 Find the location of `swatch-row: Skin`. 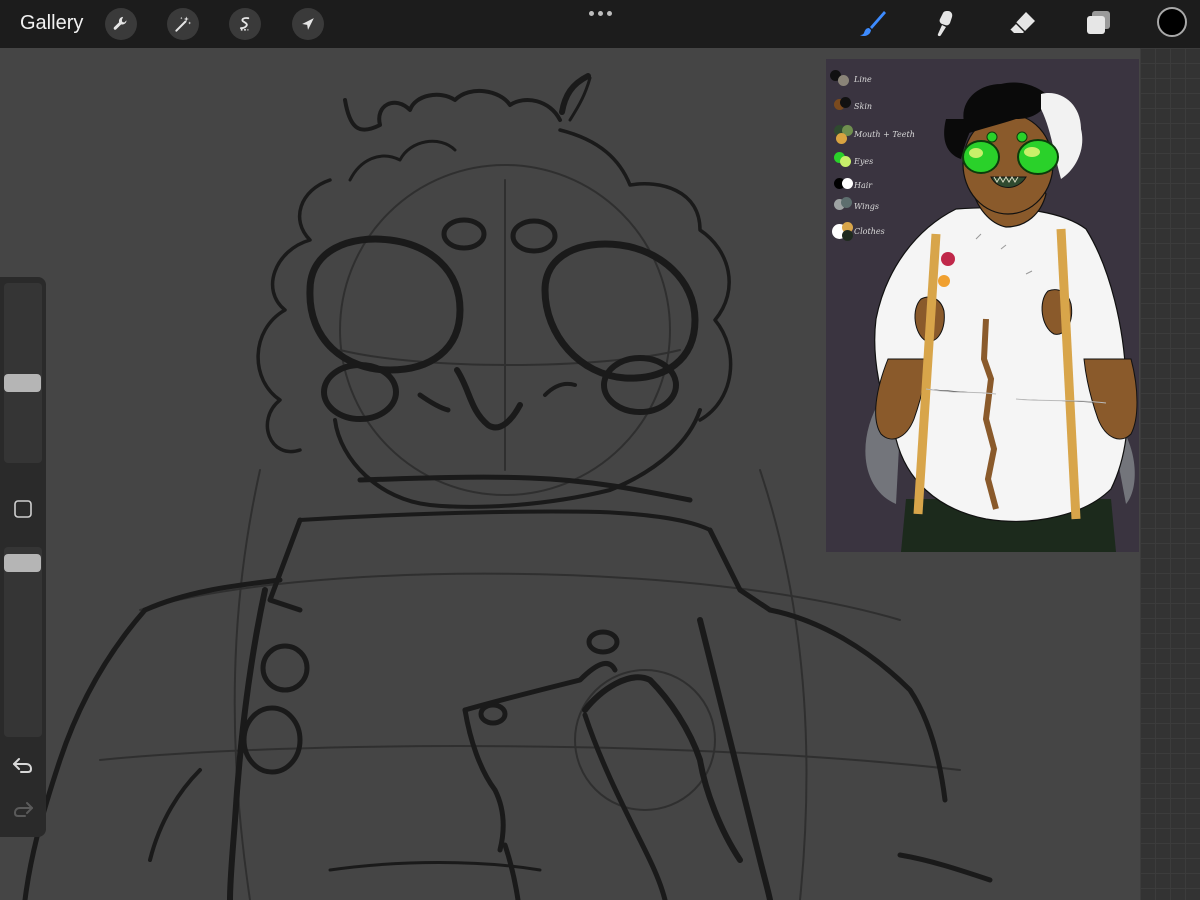

swatch-row: Skin is located at coordinates (851, 106).